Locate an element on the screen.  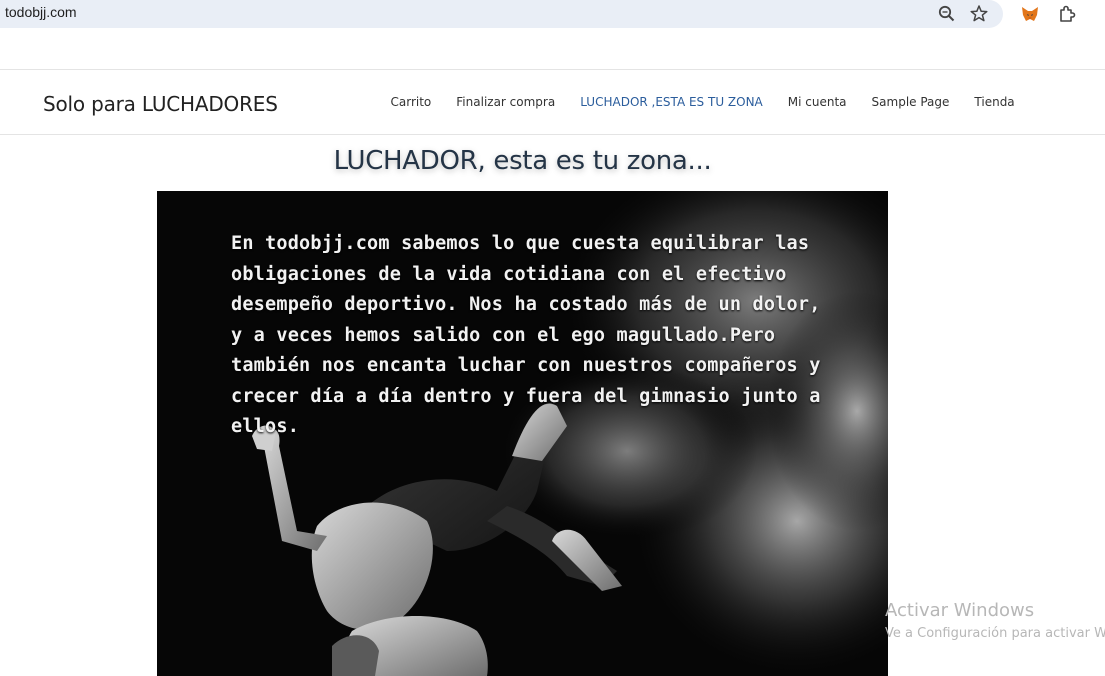
nav-item-tienda: Tienda is located at coordinates (994, 102).